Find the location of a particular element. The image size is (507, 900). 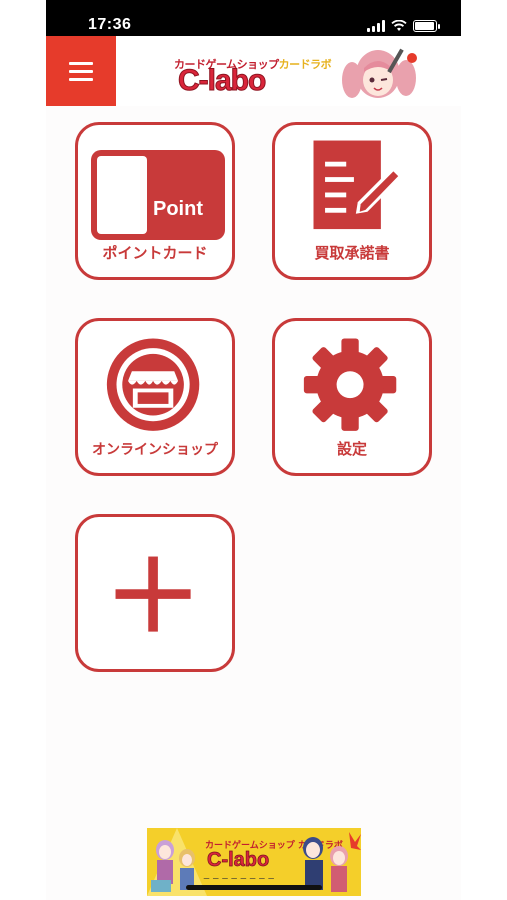

battery-icon is located at coordinates (426, 26).